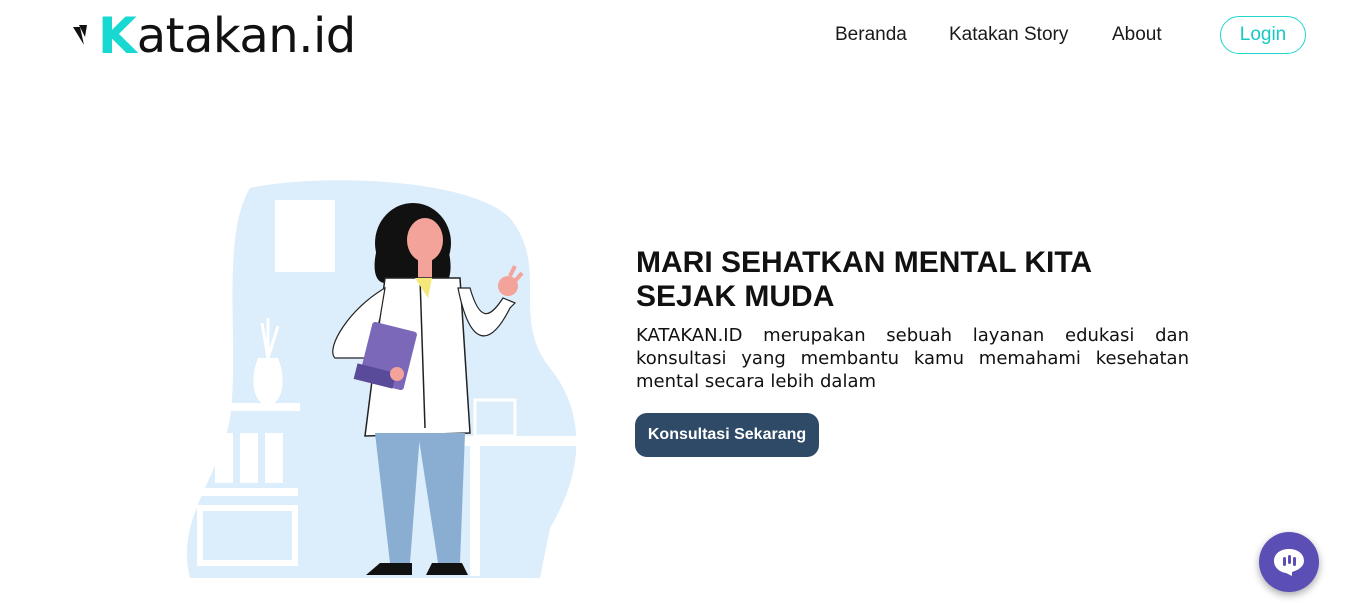 Image resolution: width=1348 pixels, height=603 pixels. What do you see at coordinates (864, 262) in the screenshot?
I see `hero-title-line1: MARI SEHATKAN MENTAL KITA` at bounding box center [864, 262].